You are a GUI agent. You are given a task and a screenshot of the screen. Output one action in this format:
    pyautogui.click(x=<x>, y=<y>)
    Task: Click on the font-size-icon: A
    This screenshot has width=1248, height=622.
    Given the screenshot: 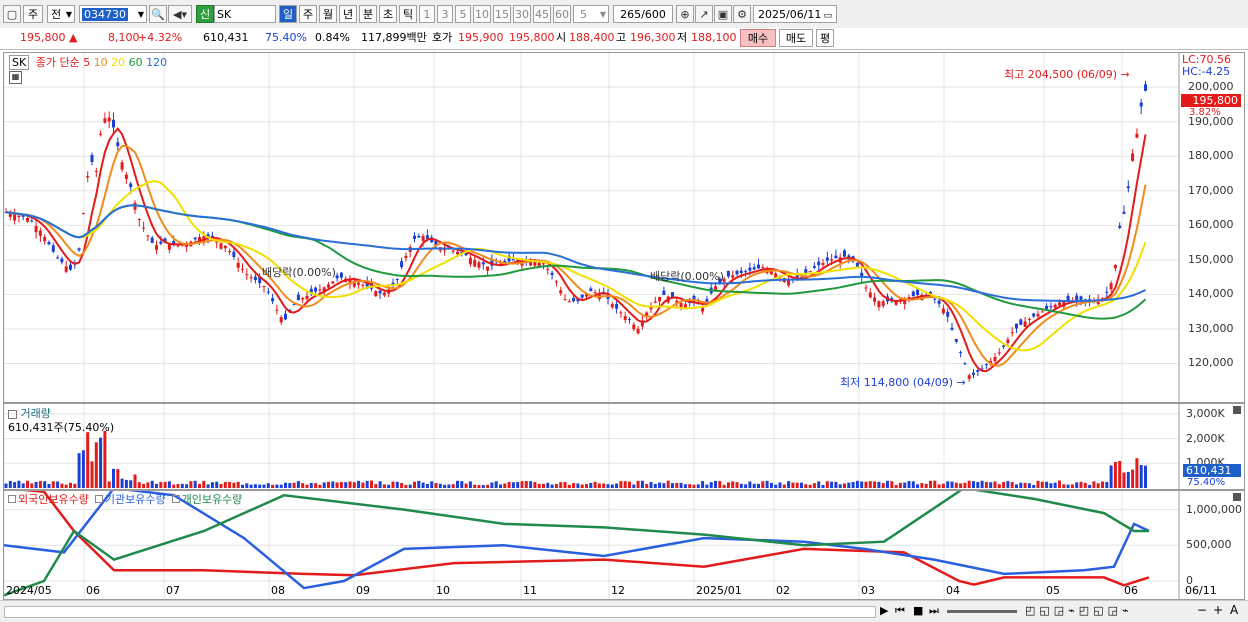 What is the action you would take?
    pyautogui.click(x=1234, y=610)
    